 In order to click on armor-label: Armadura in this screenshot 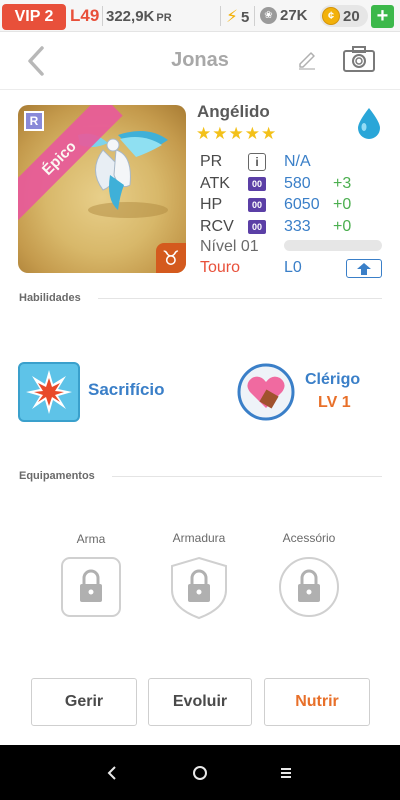, I will do `click(199, 538)`.